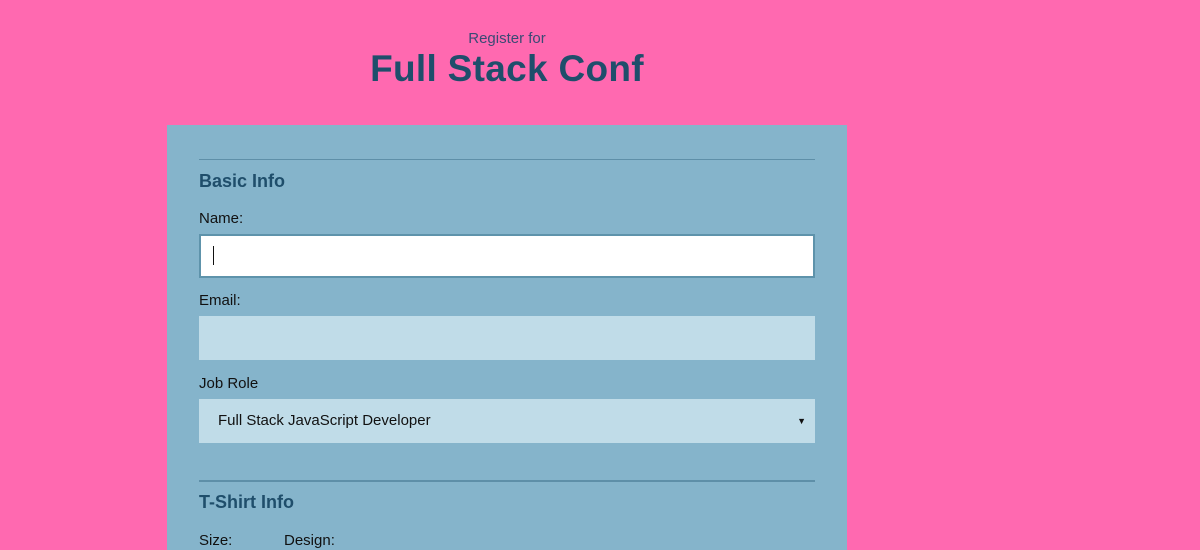 This screenshot has height=550, width=1200. I want to click on section-divider-tshirt-info, so click(507, 481).